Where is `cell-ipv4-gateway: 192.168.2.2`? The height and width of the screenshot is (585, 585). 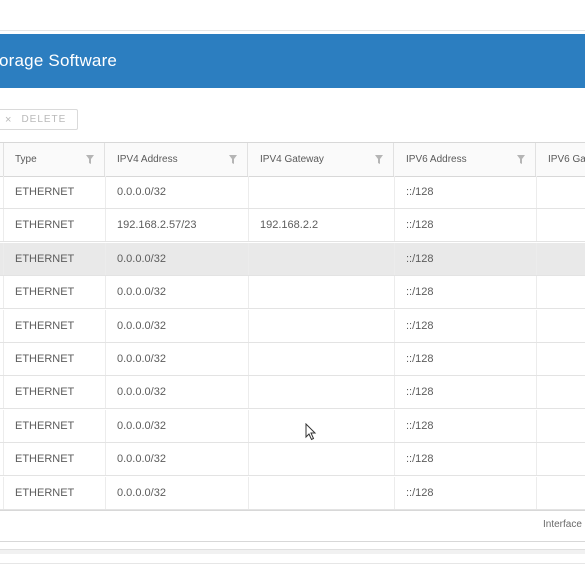
cell-ipv4-gateway: 192.168.2.2 is located at coordinates (289, 225).